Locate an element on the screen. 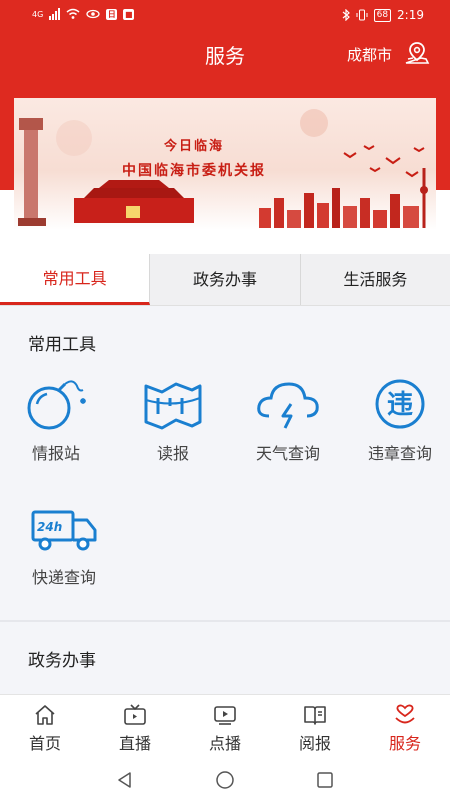  tab-life-services: 生活服务 is located at coordinates (375, 279).